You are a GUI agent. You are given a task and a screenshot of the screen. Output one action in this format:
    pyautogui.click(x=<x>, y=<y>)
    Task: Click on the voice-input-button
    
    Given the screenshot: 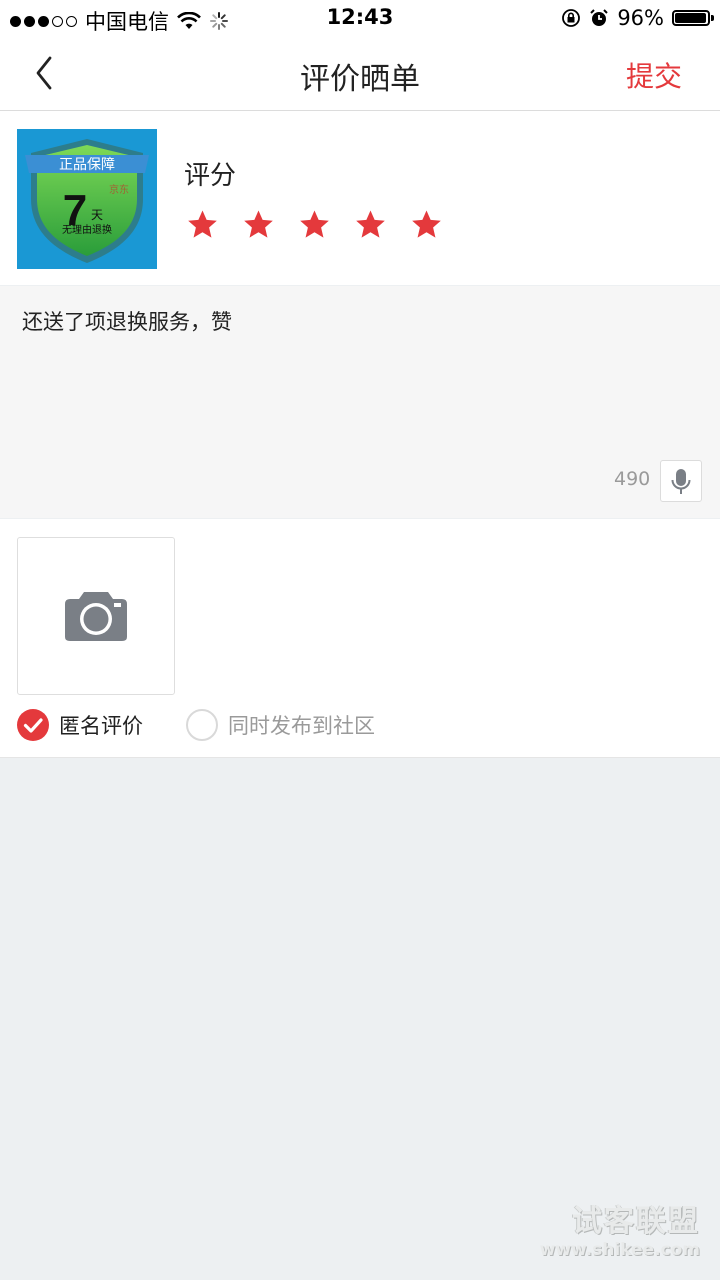 What is the action you would take?
    pyautogui.click(x=681, y=481)
    